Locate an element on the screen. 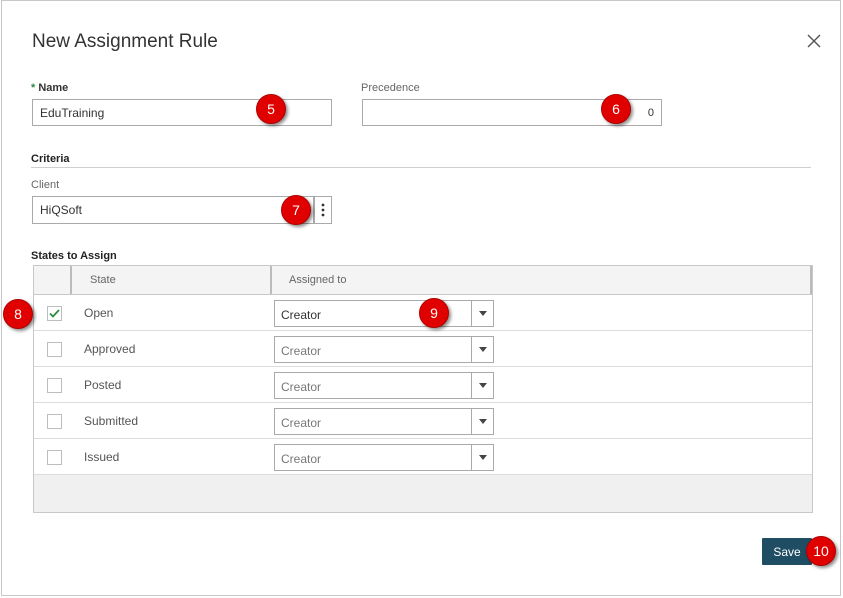 Image resolution: width=843 pixels, height=598 pixels. required-mark: * is located at coordinates (33, 88).